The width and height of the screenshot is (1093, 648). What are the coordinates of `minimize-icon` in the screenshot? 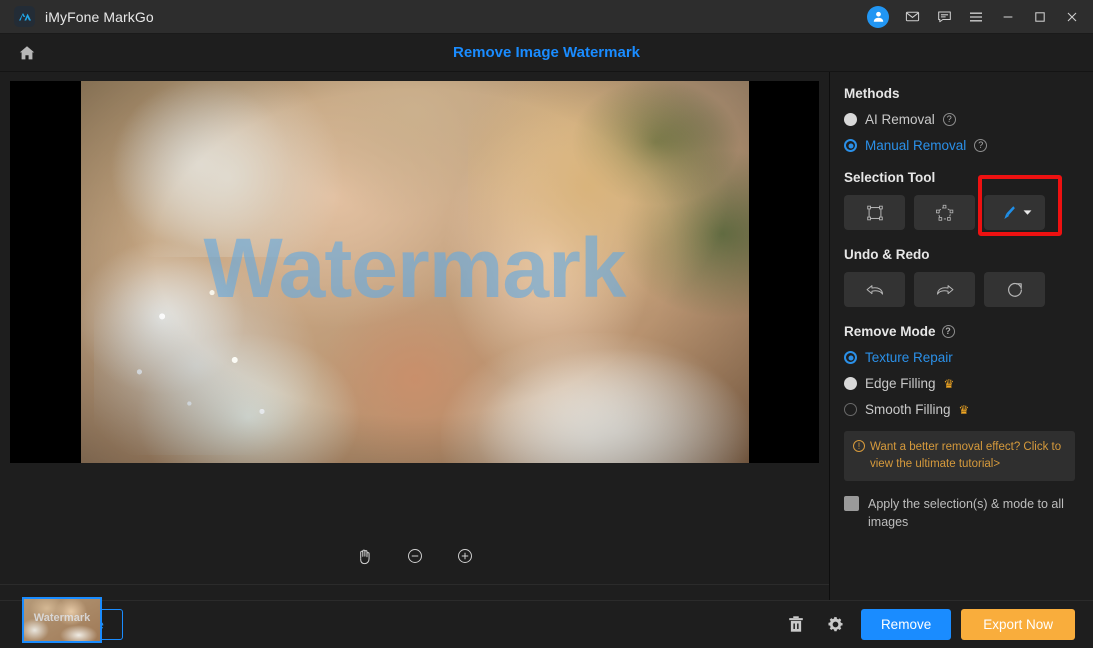 It's located at (1008, 17).